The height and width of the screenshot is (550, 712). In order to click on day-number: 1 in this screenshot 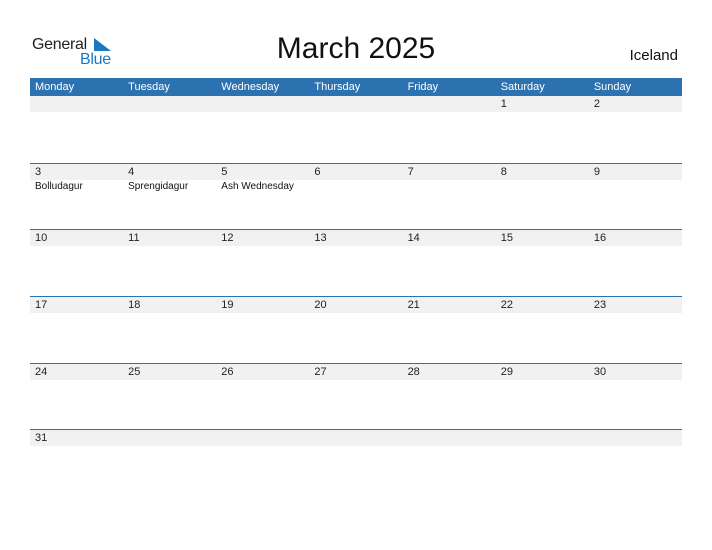, I will do `click(503, 104)`.